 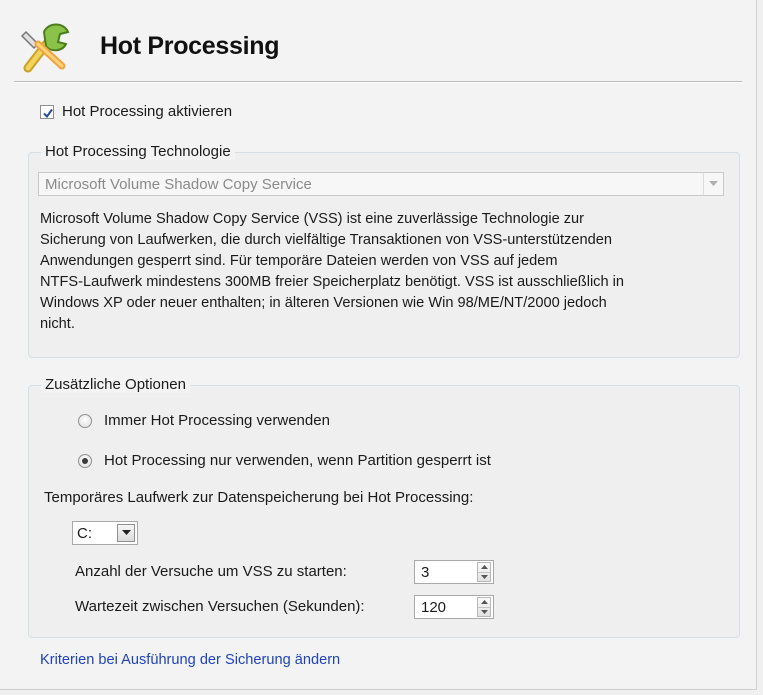 I want to click on radio-always-label: Immer Hot Processing verwenden, so click(x=217, y=420).